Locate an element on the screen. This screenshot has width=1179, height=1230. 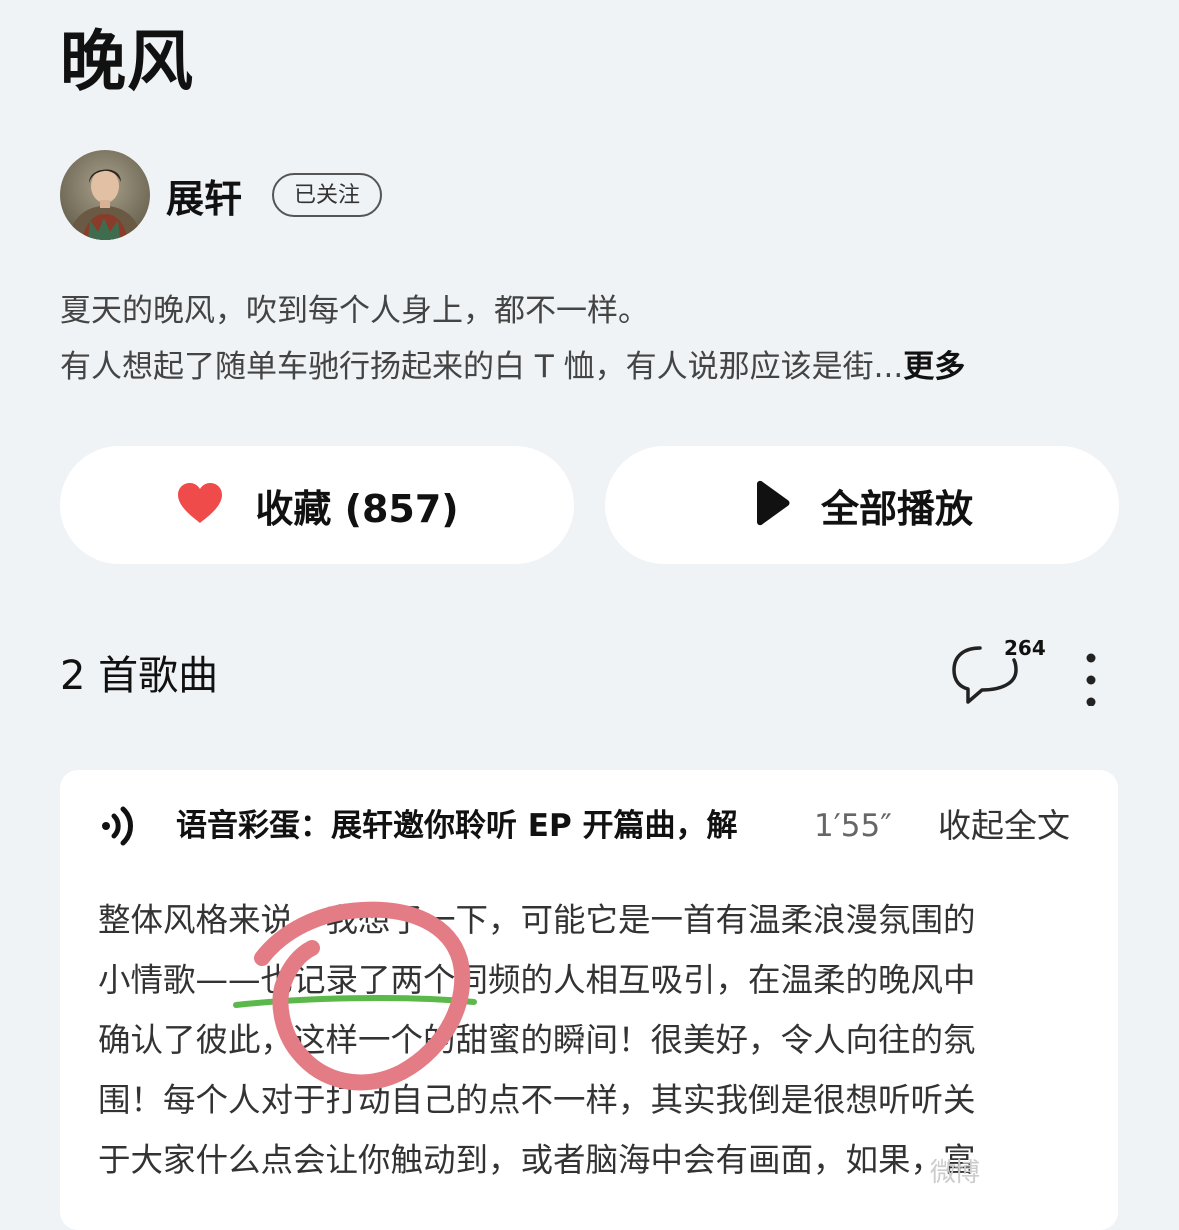
heart-icon is located at coordinates (200, 505).